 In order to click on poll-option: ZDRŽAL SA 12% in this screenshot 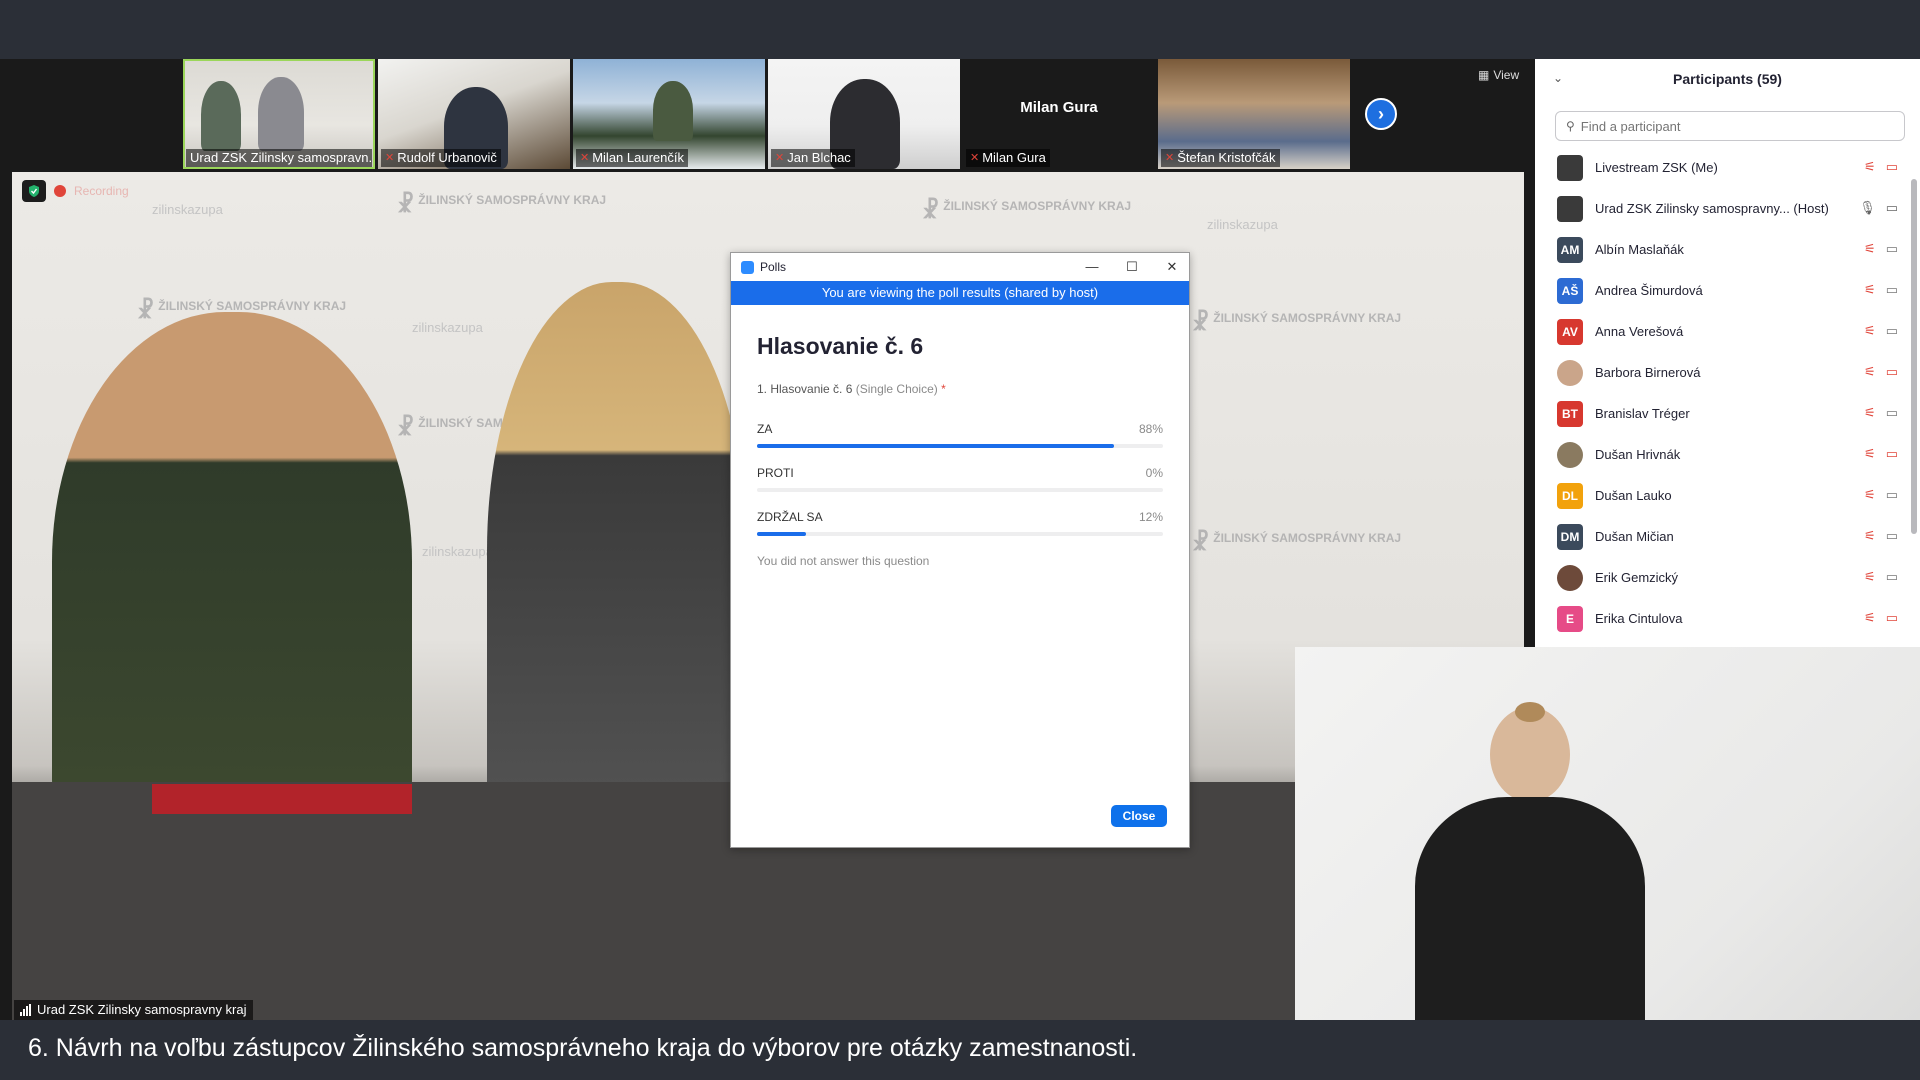, I will do `click(960, 523)`.